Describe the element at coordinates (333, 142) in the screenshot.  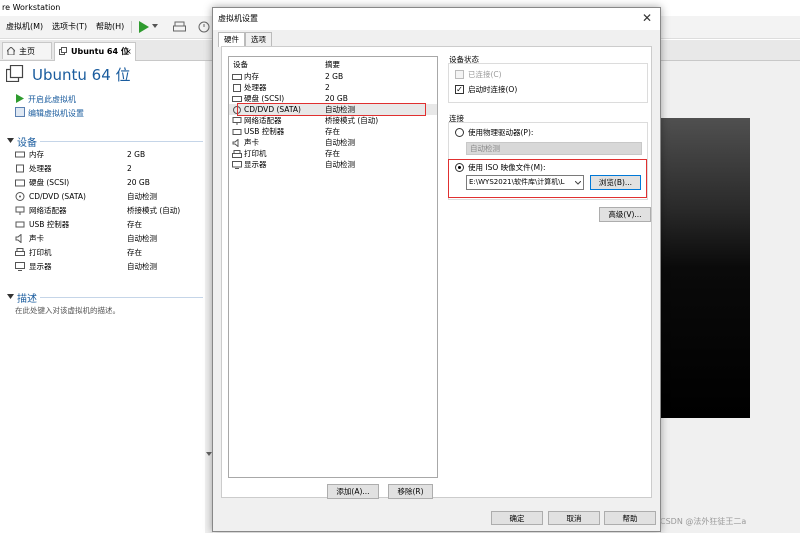
I see `list-item-sound: 声卡 自动检测` at that location.